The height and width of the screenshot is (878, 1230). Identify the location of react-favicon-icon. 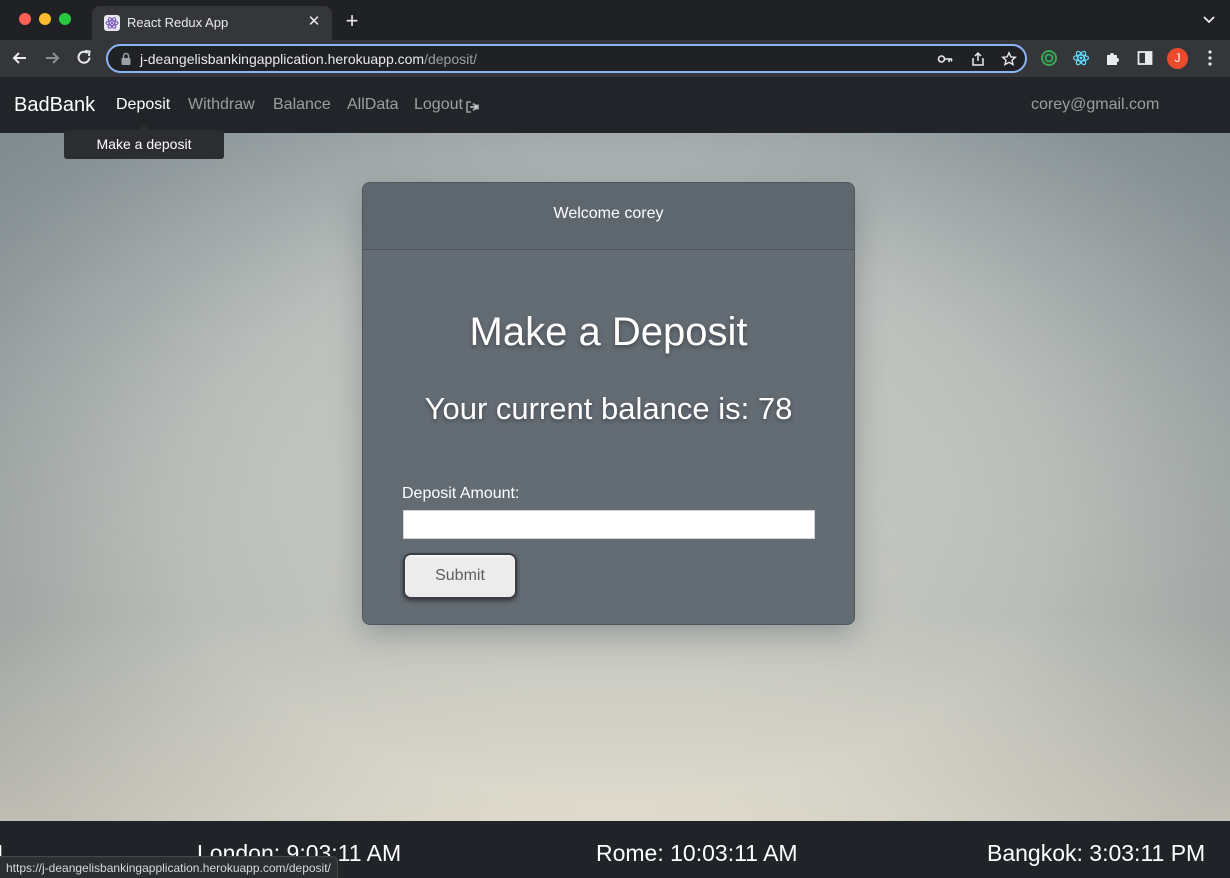
(112, 23).